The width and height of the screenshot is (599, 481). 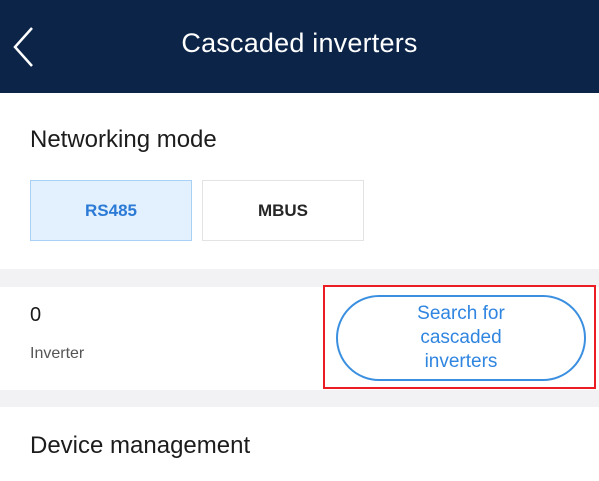 I want to click on search-button-line: Search for, so click(x=461, y=313).